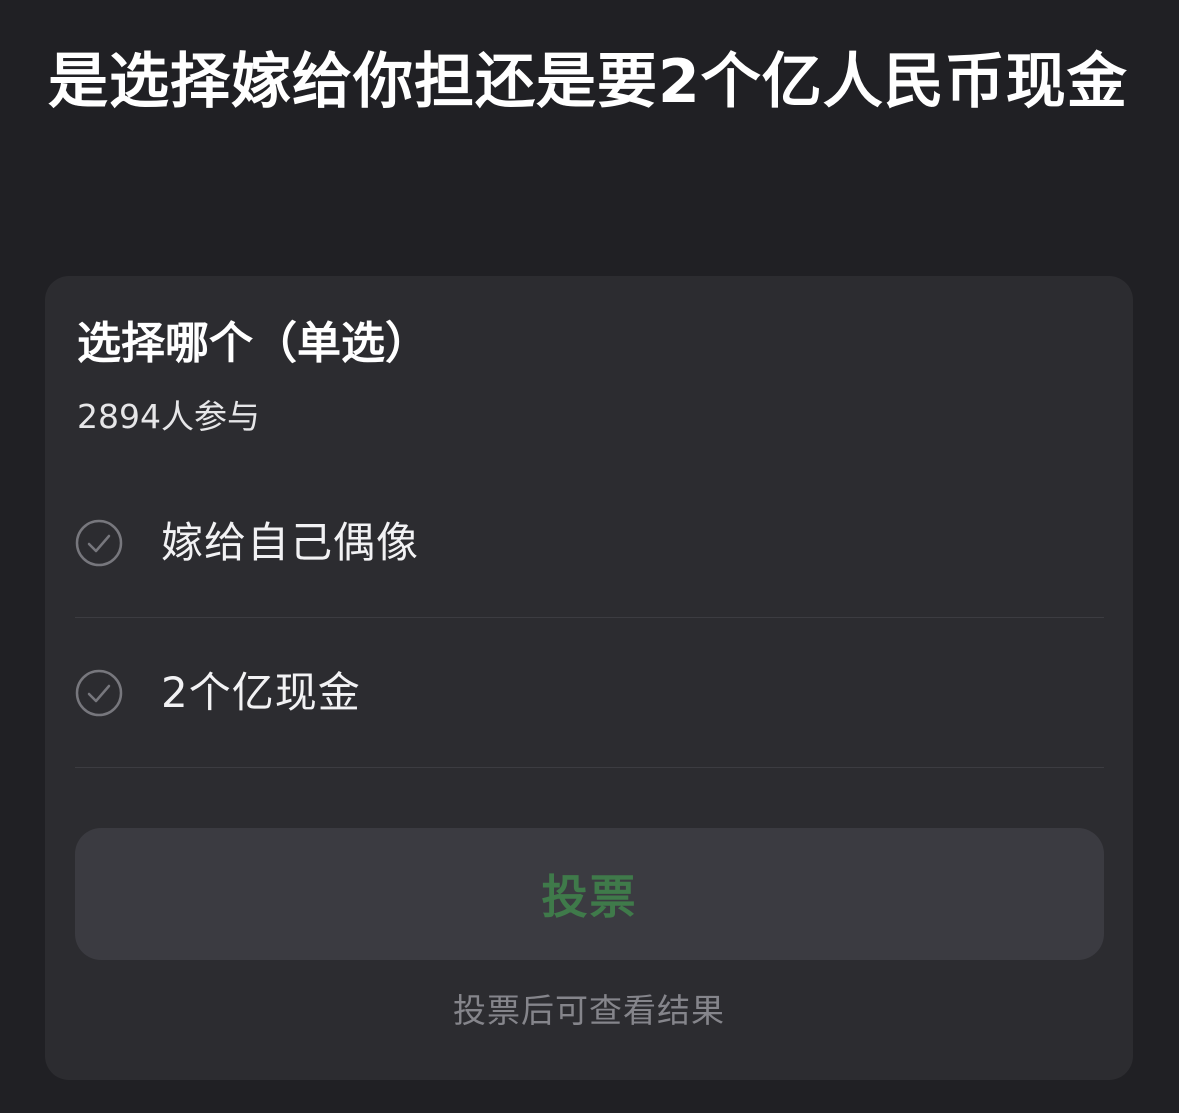 This screenshot has width=1179, height=1113. Describe the element at coordinates (589, 894) in the screenshot. I see `vote-button: 投票` at that location.